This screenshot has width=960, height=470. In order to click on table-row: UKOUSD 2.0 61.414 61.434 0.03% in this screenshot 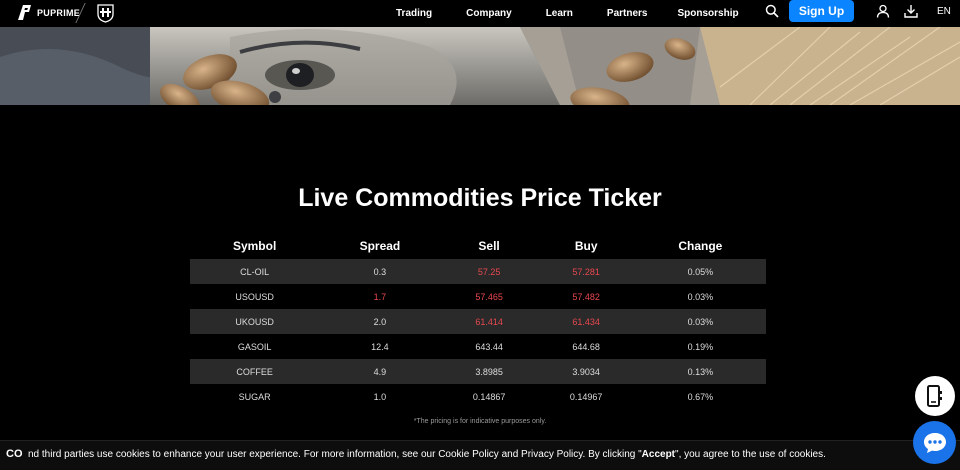, I will do `click(478, 321)`.